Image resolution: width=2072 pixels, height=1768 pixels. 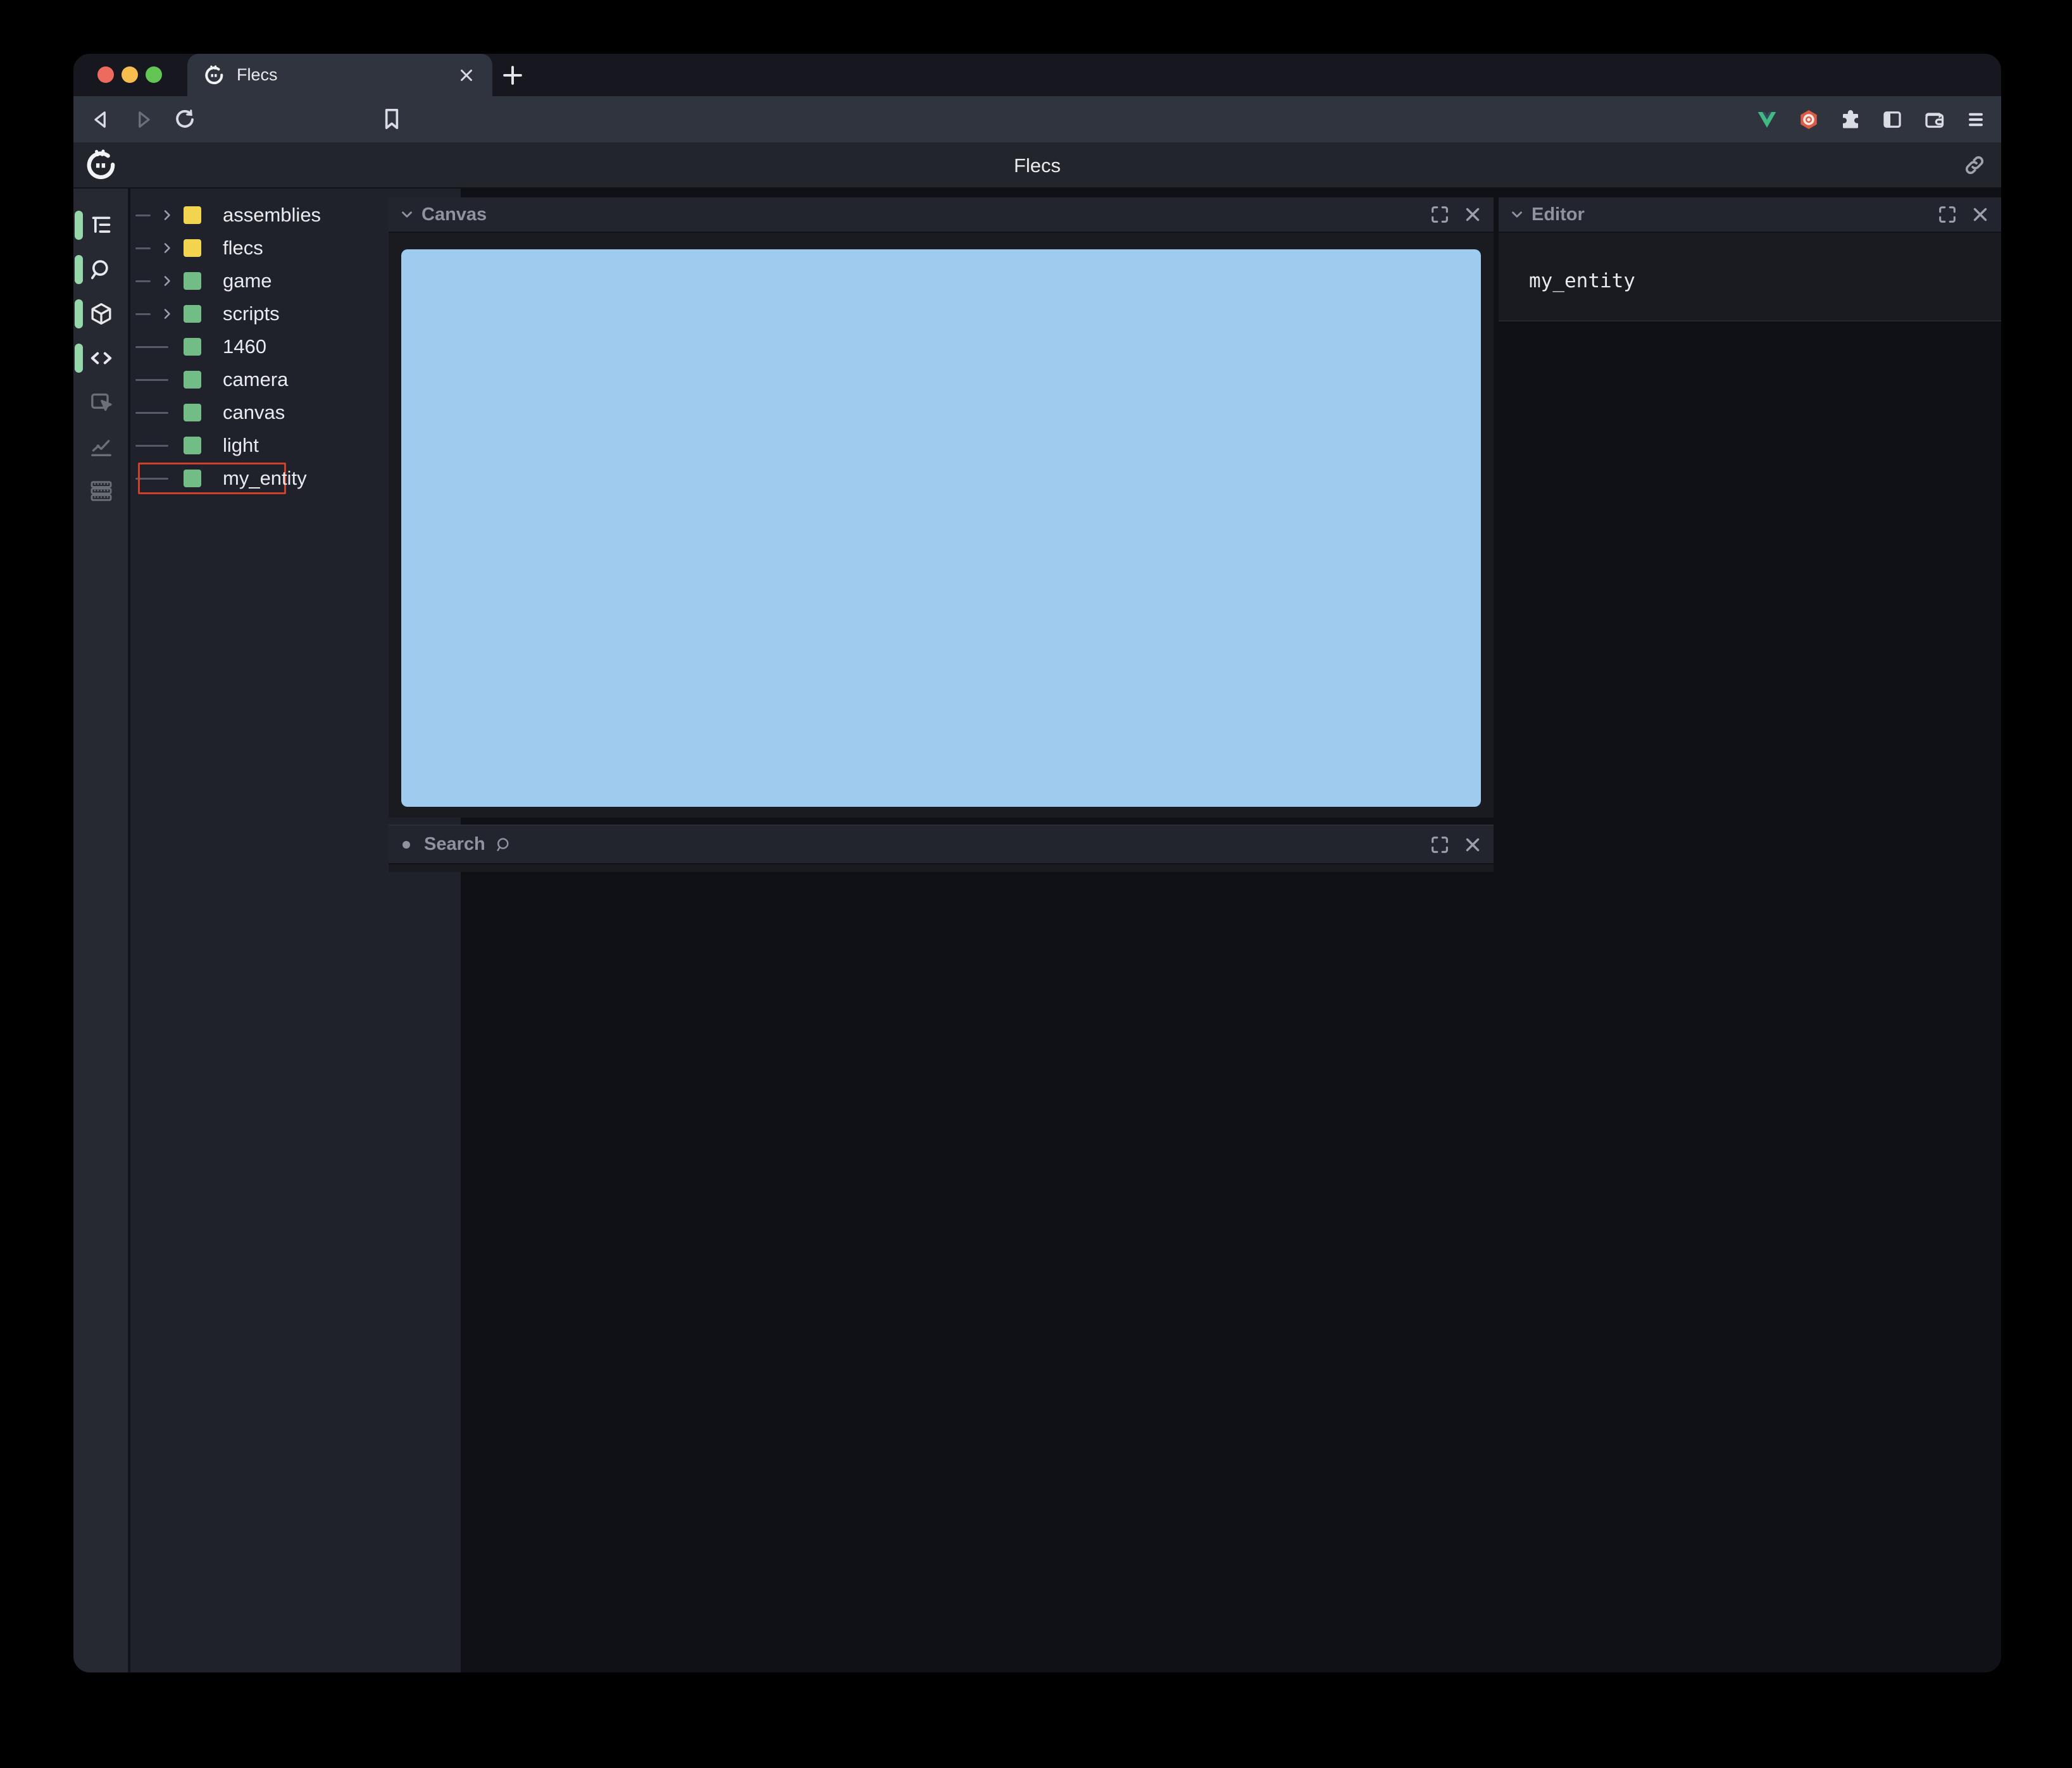 What do you see at coordinates (184, 119) in the screenshot?
I see `reload-button` at bounding box center [184, 119].